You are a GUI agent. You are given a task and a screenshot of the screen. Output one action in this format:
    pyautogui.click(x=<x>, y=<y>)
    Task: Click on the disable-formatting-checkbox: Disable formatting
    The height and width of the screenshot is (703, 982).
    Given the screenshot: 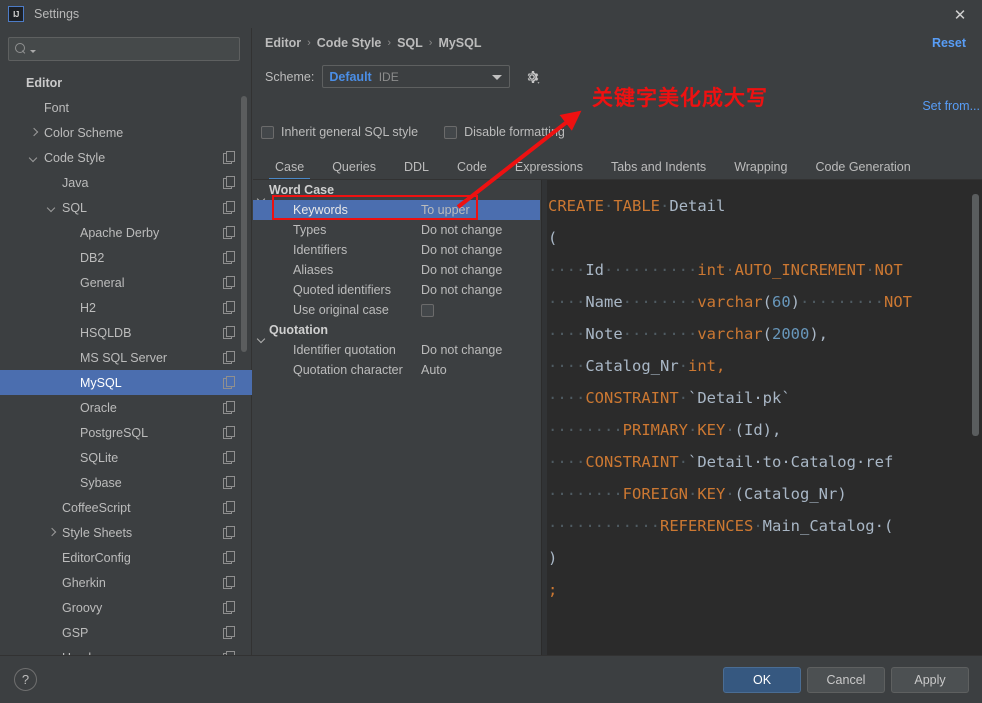 What is the action you would take?
    pyautogui.click(x=504, y=132)
    